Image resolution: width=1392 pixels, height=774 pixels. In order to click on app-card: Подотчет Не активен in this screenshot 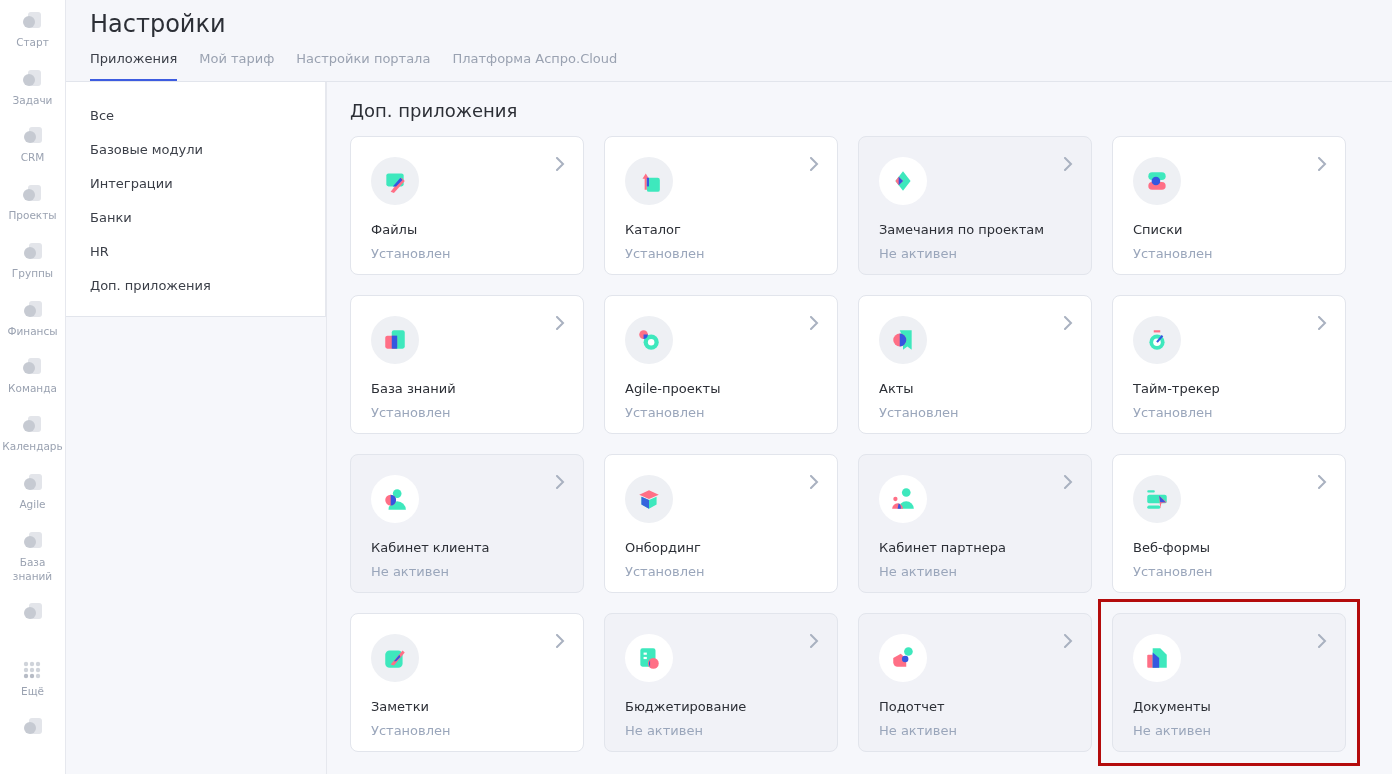, I will do `click(975, 682)`.